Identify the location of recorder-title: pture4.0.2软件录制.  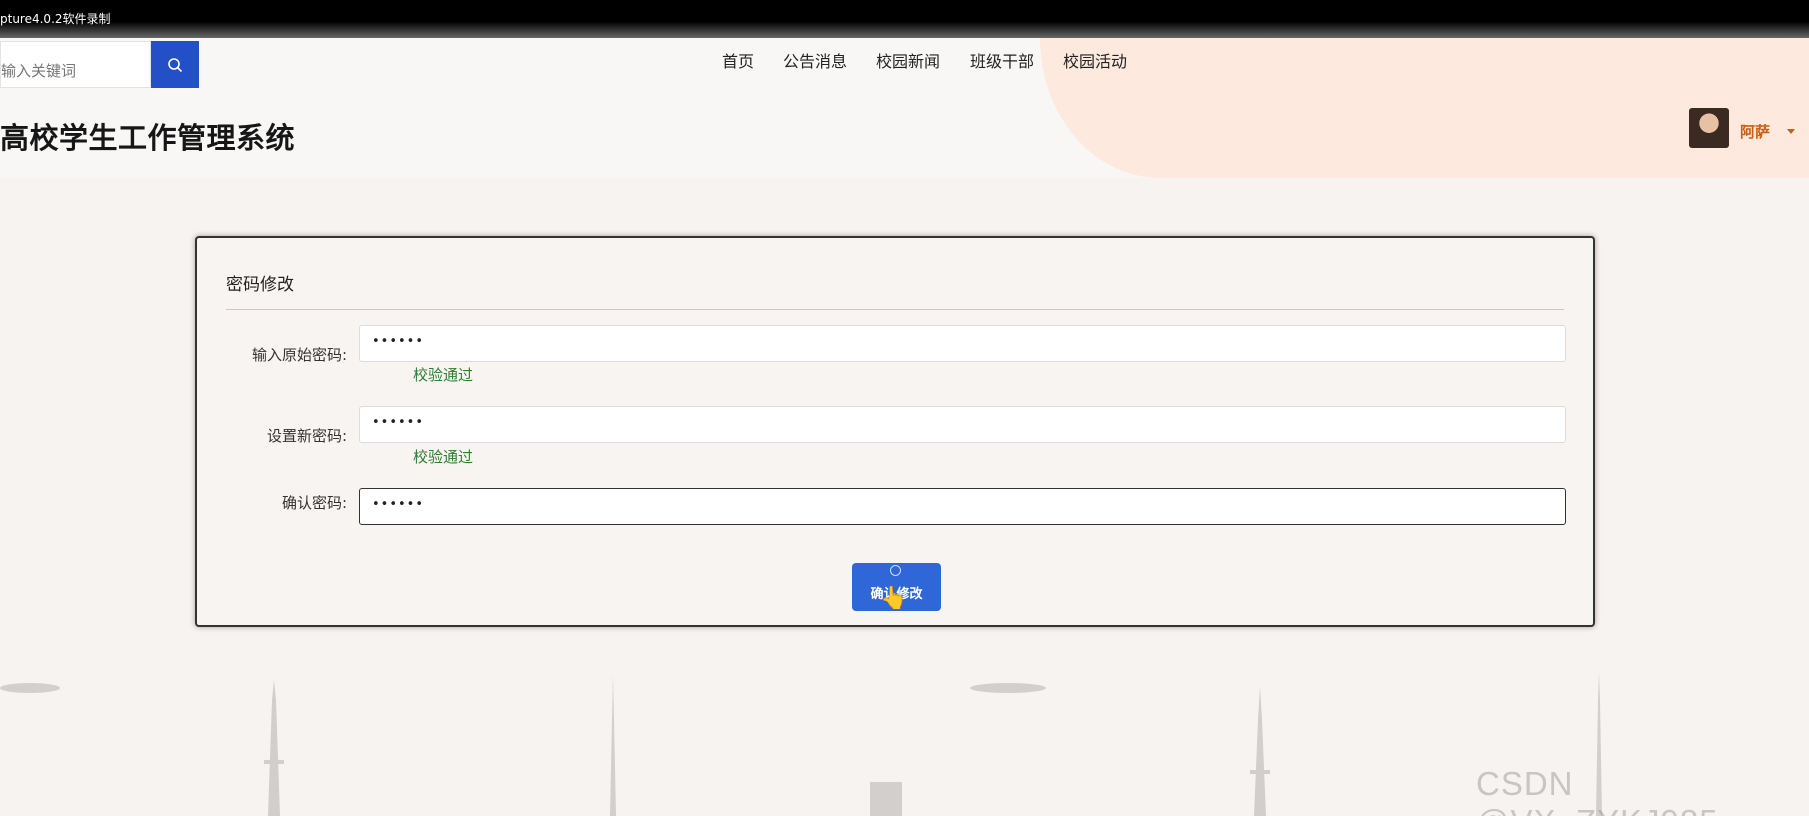
(55, 19).